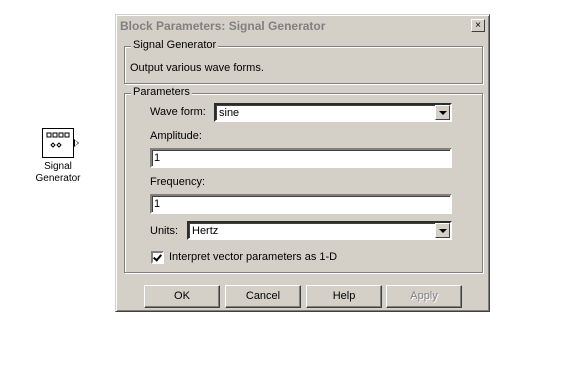 Image resolution: width=569 pixels, height=378 pixels. Describe the element at coordinates (161, 92) in the screenshot. I see `parameters-group-label: Parameters` at that location.